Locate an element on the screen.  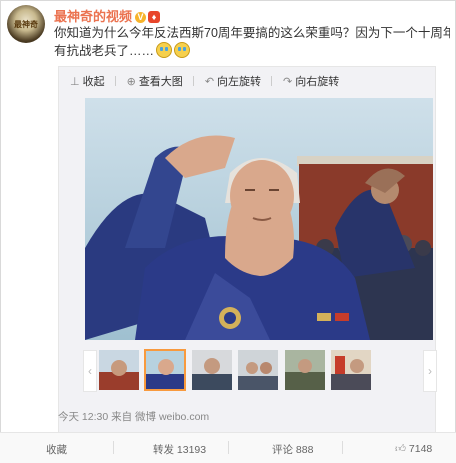
zoom-icon: ⊕ is located at coordinates (131, 82).